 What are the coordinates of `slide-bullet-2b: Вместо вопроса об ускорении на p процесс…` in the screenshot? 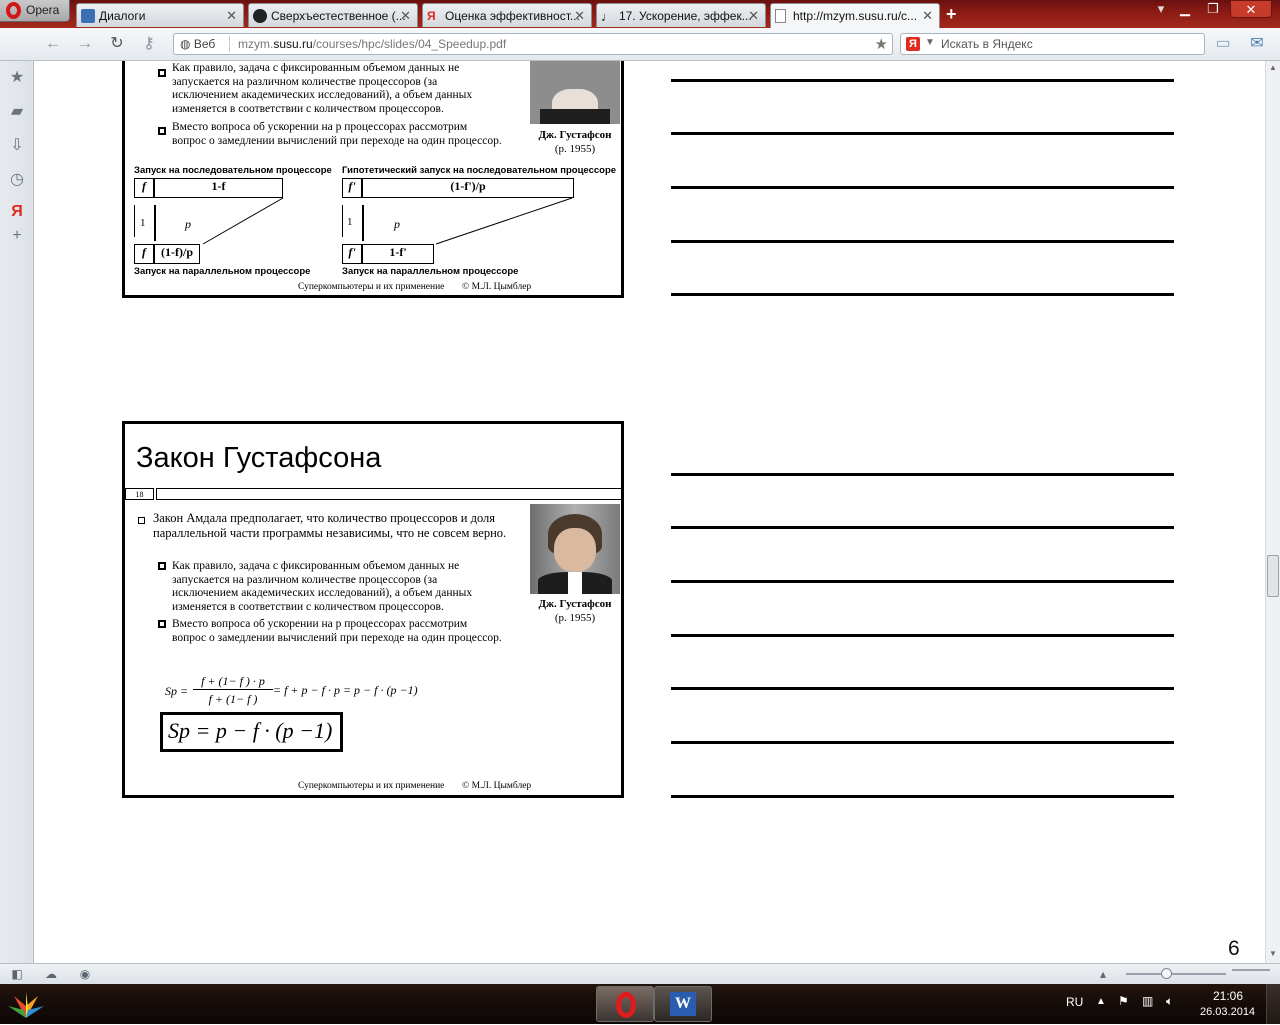 It's located at (337, 631).